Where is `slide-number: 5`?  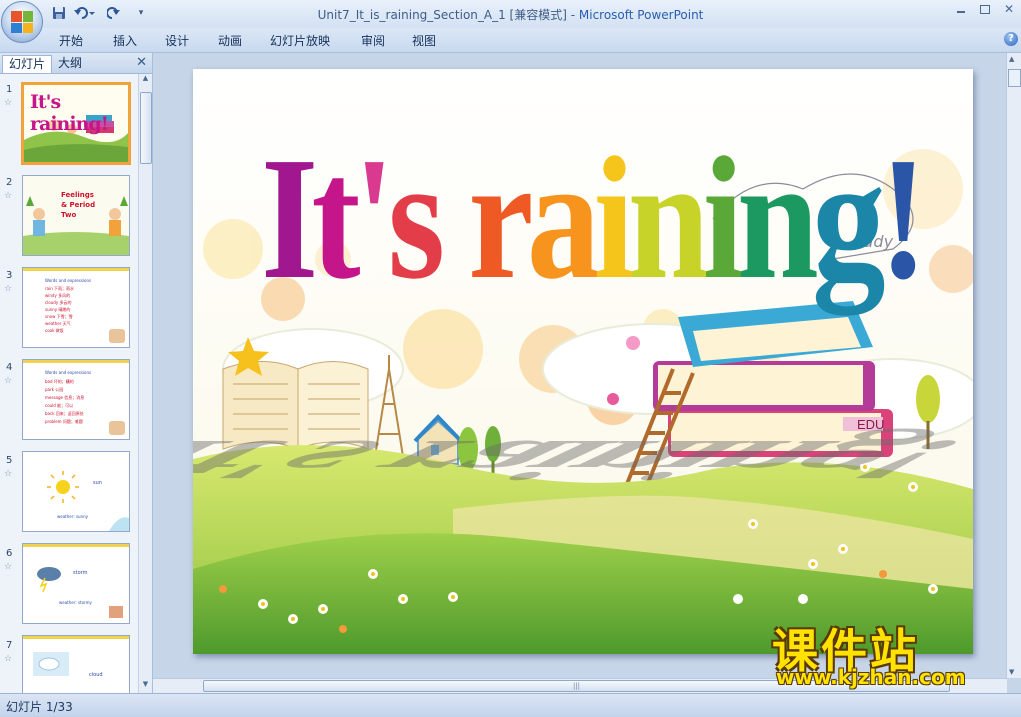 slide-number: 5 is located at coordinates (9, 460).